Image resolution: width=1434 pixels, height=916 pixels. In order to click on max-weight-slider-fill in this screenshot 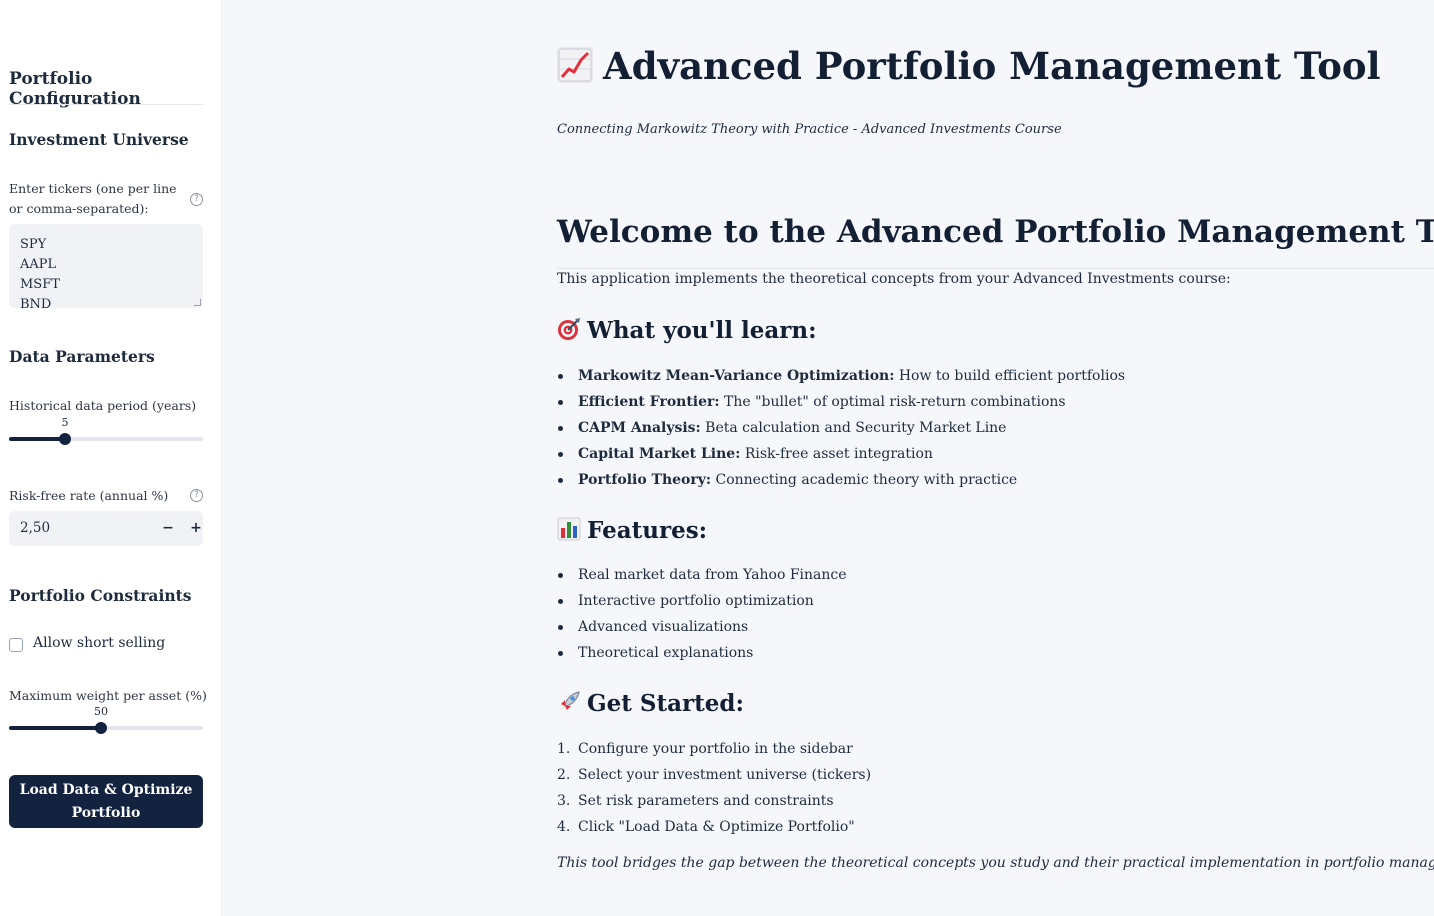, I will do `click(55, 728)`.